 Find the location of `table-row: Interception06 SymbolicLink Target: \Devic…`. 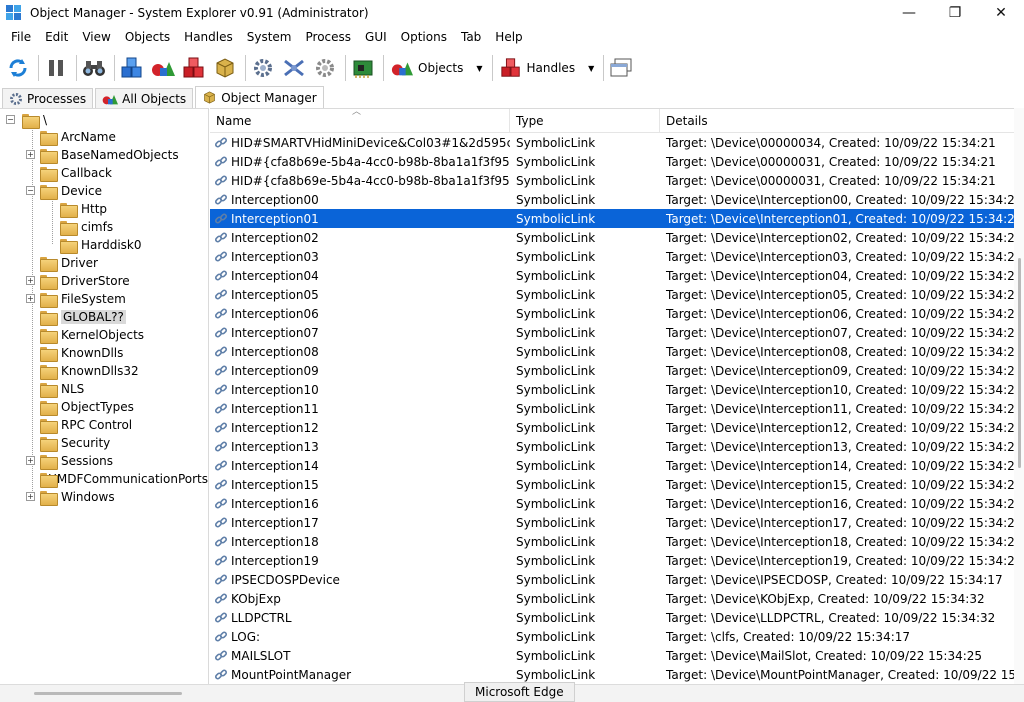

table-row: Interception06 SymbolicLink Target: \Devic… is located at coordinates (612, 313).